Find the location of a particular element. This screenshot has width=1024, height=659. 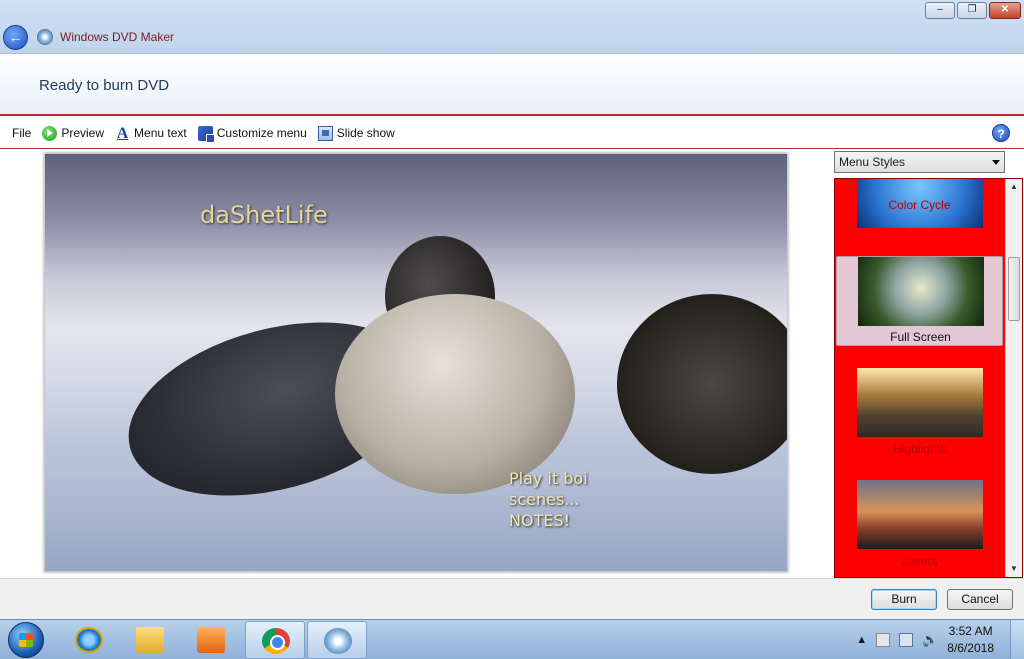

back-arrow-icon: ← is located at coordinates (15, 37).